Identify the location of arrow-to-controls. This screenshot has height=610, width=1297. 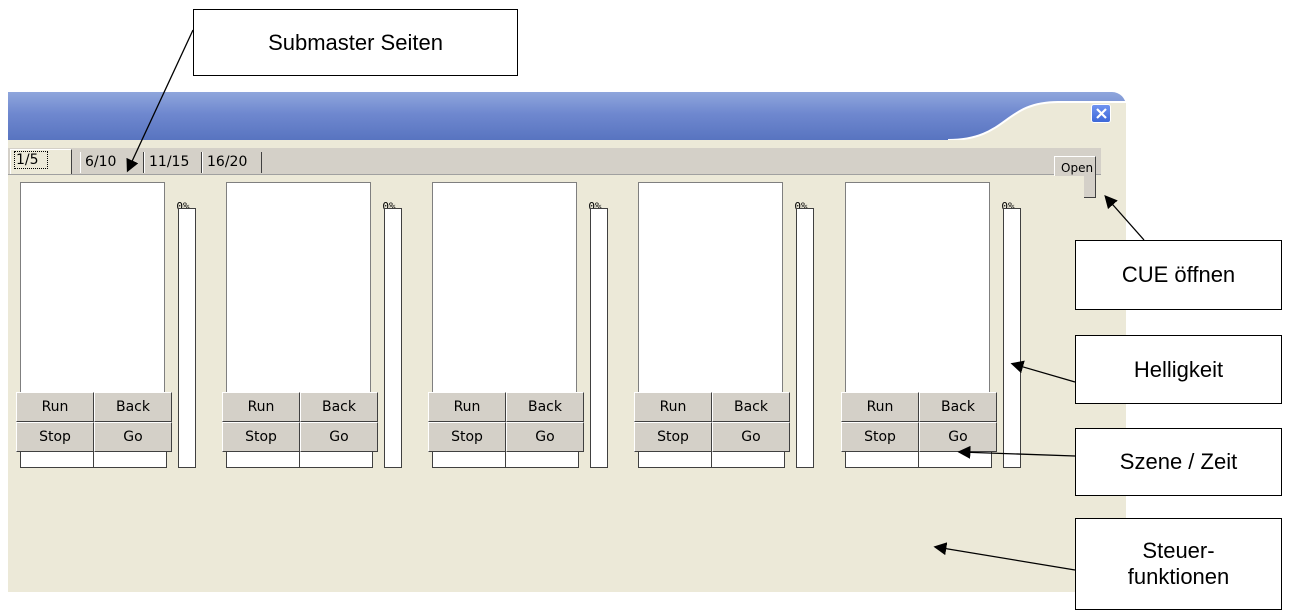
(1004, 556).